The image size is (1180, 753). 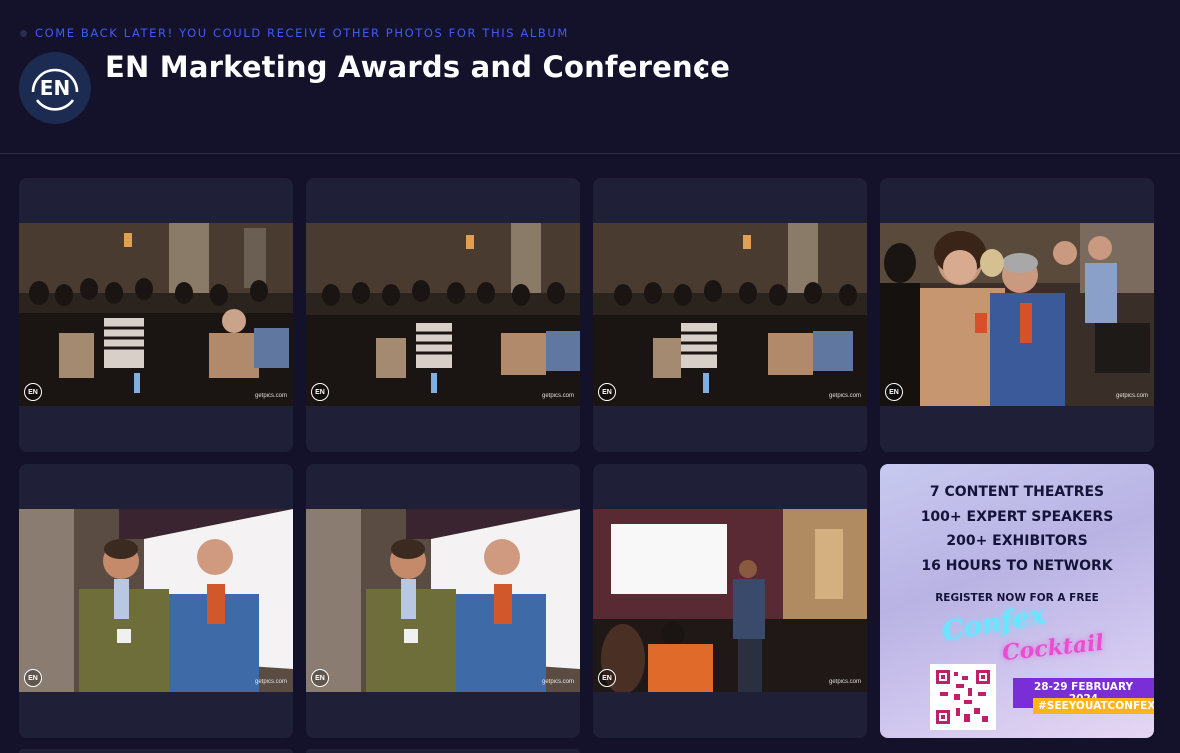 What do you see at coordinates (1017, 598) in the screenshot?
I see `promo-register: REGISTER NOW FOR A FREE` at bounding box center [1017, 598].